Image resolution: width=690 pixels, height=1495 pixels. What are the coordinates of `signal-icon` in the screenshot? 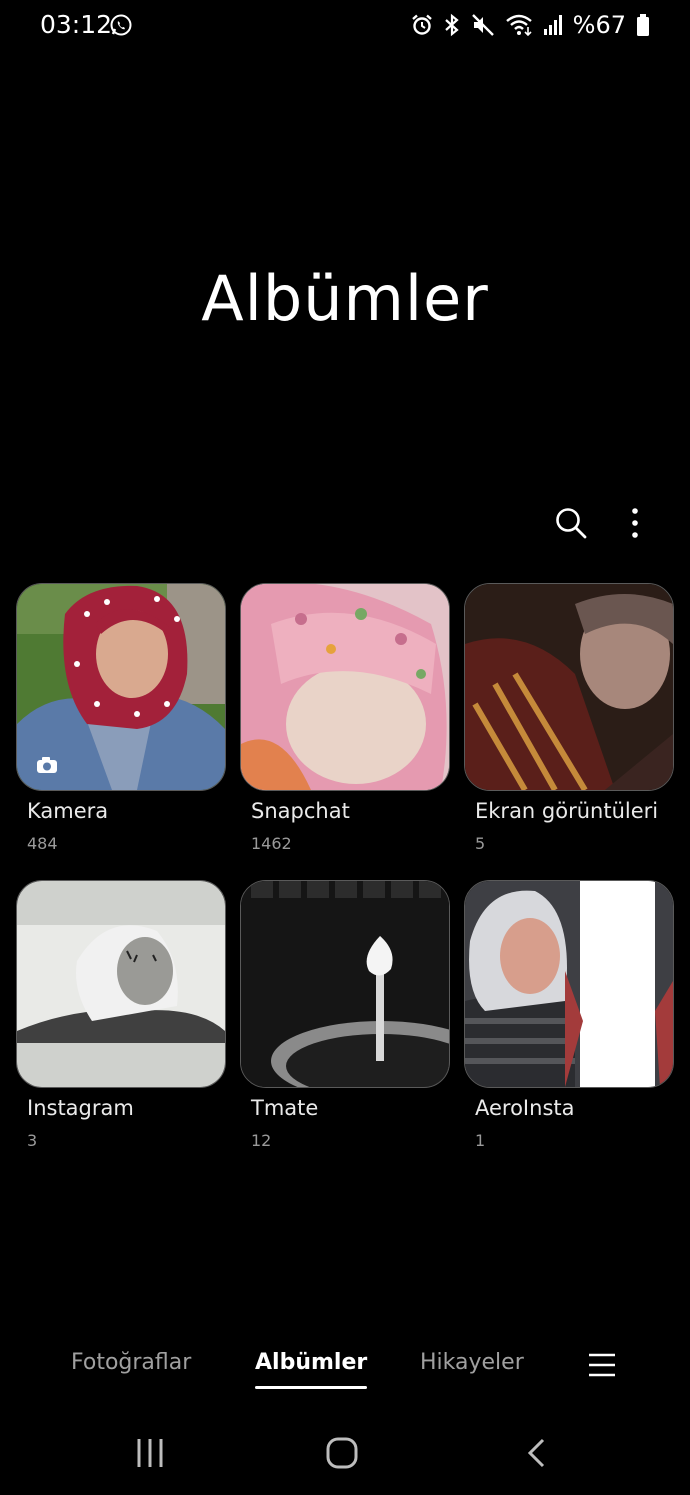 It's located at (552, 25).